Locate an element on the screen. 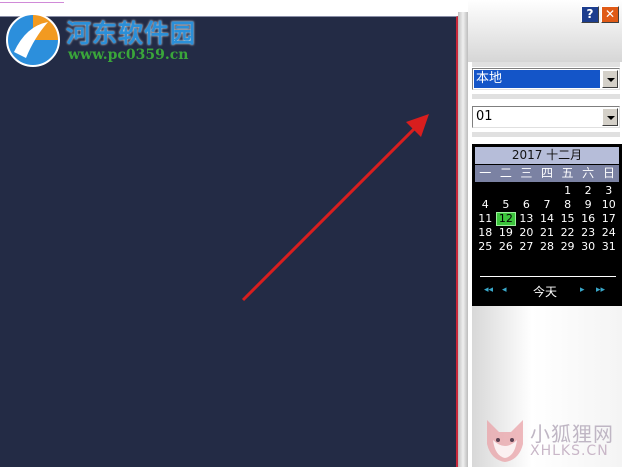  next-year-icon: ▸▸ is located at coordinates (600, 290).